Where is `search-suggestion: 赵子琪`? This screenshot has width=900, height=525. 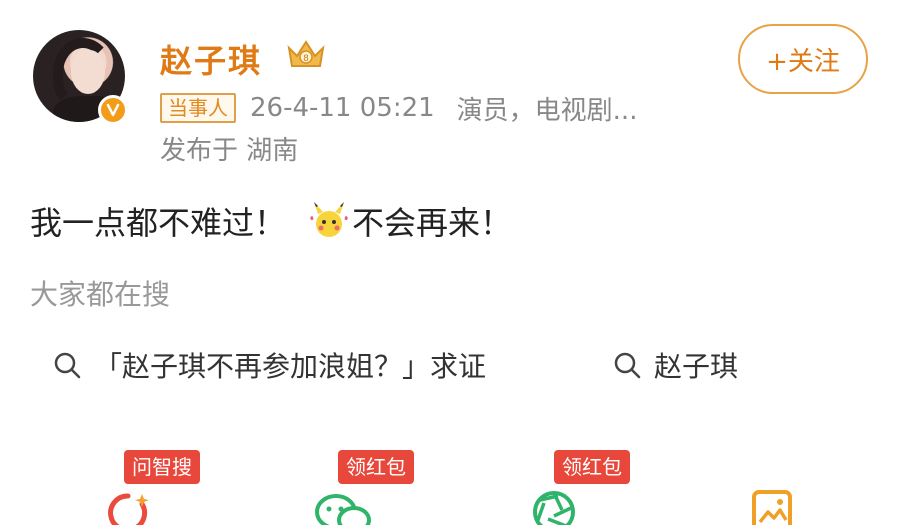
search-suggestion: 赵子琪 is located at coordinates (675, 365).